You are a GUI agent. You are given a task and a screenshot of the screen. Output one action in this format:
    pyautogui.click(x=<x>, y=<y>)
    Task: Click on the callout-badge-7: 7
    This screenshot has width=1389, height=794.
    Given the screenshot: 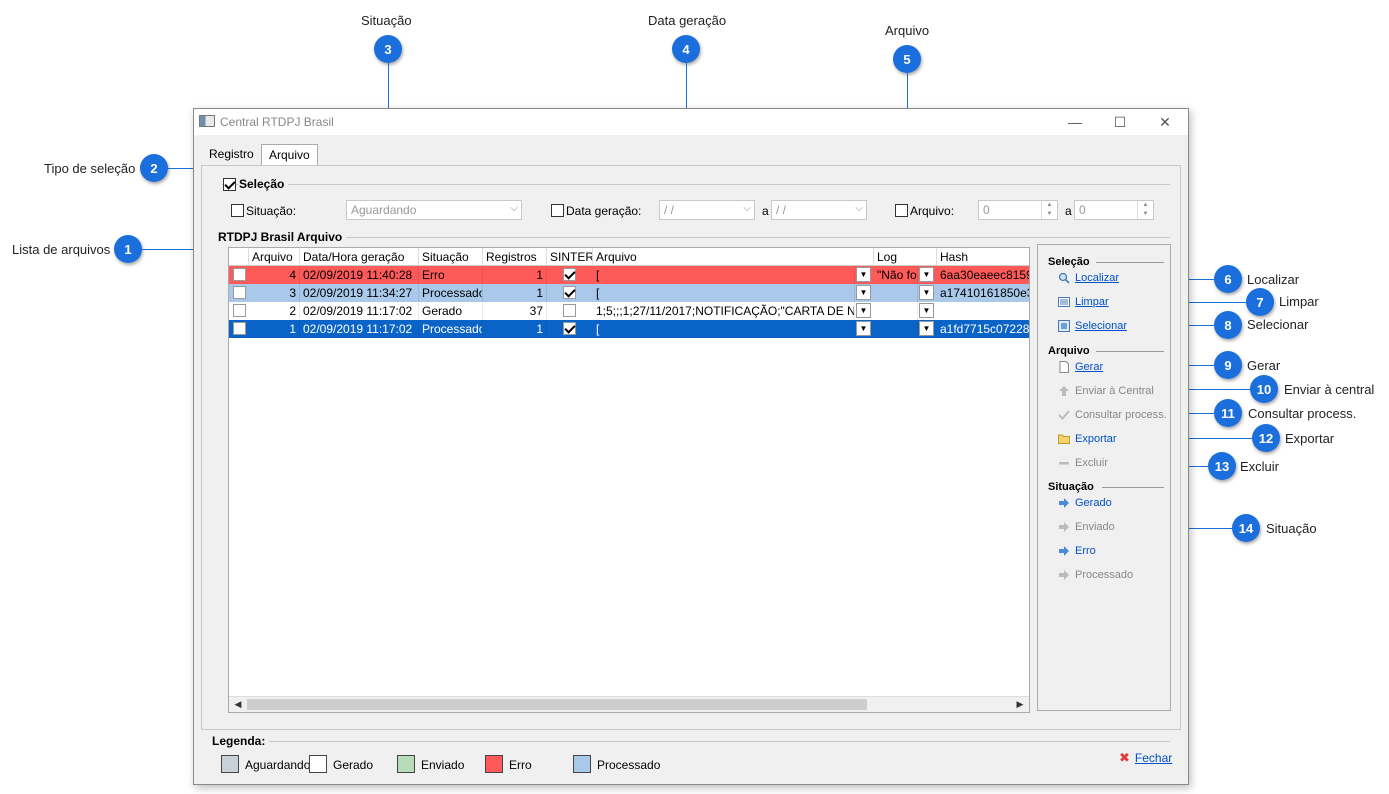 What is the action you would take?
    pyautogui.click(x=1260, y=302)
    